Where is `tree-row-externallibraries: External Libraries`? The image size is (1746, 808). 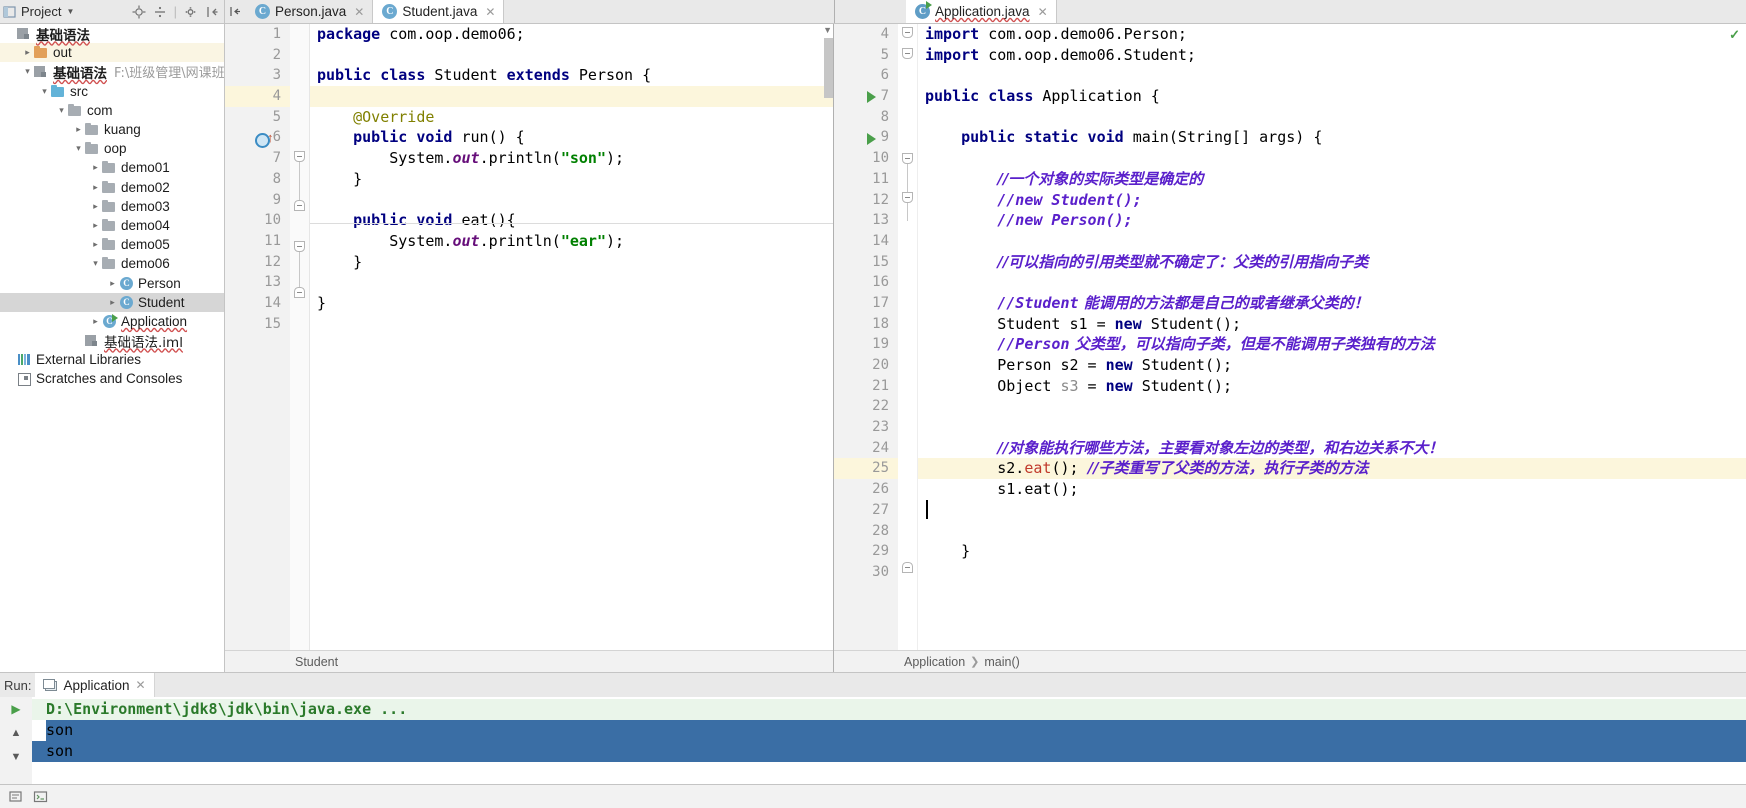 tree-row-externallibraries: External Libraries is located at coordinates (112, 359).